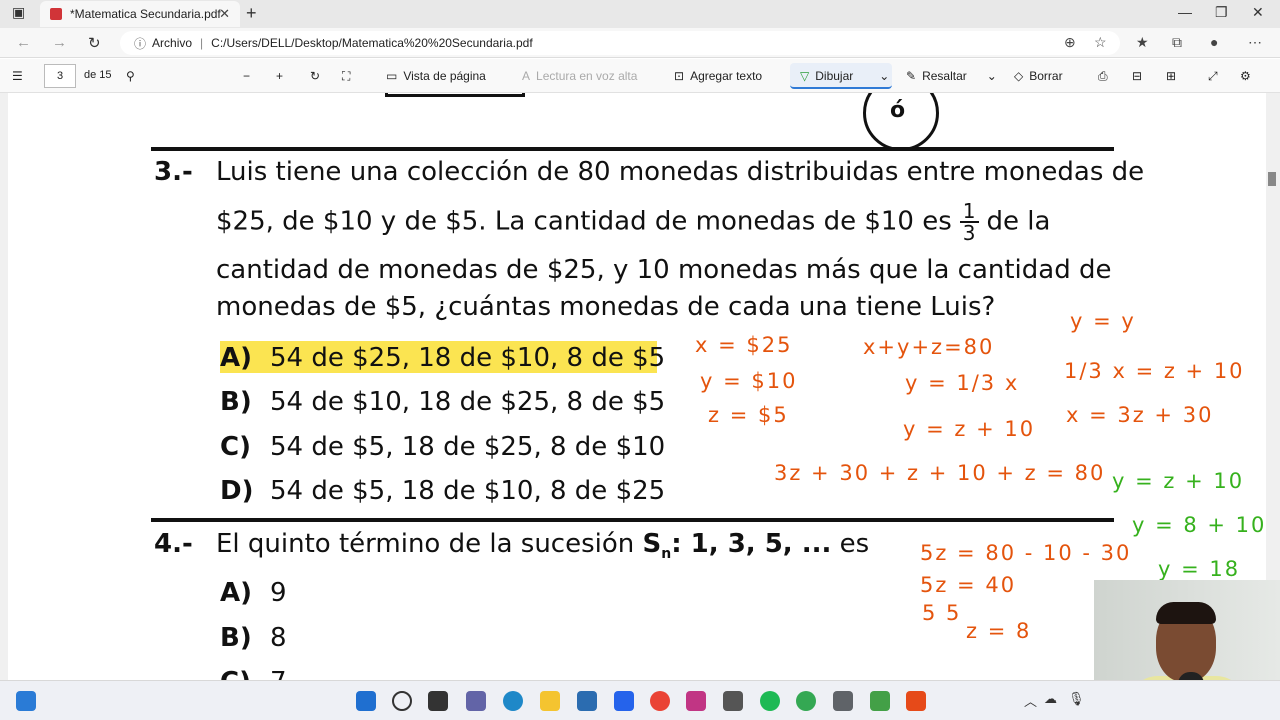 The image size is (1280, 720). I want to click on option-b: B) 54 de $10, 18 de $25, 8 de $5, so click(442, 402).